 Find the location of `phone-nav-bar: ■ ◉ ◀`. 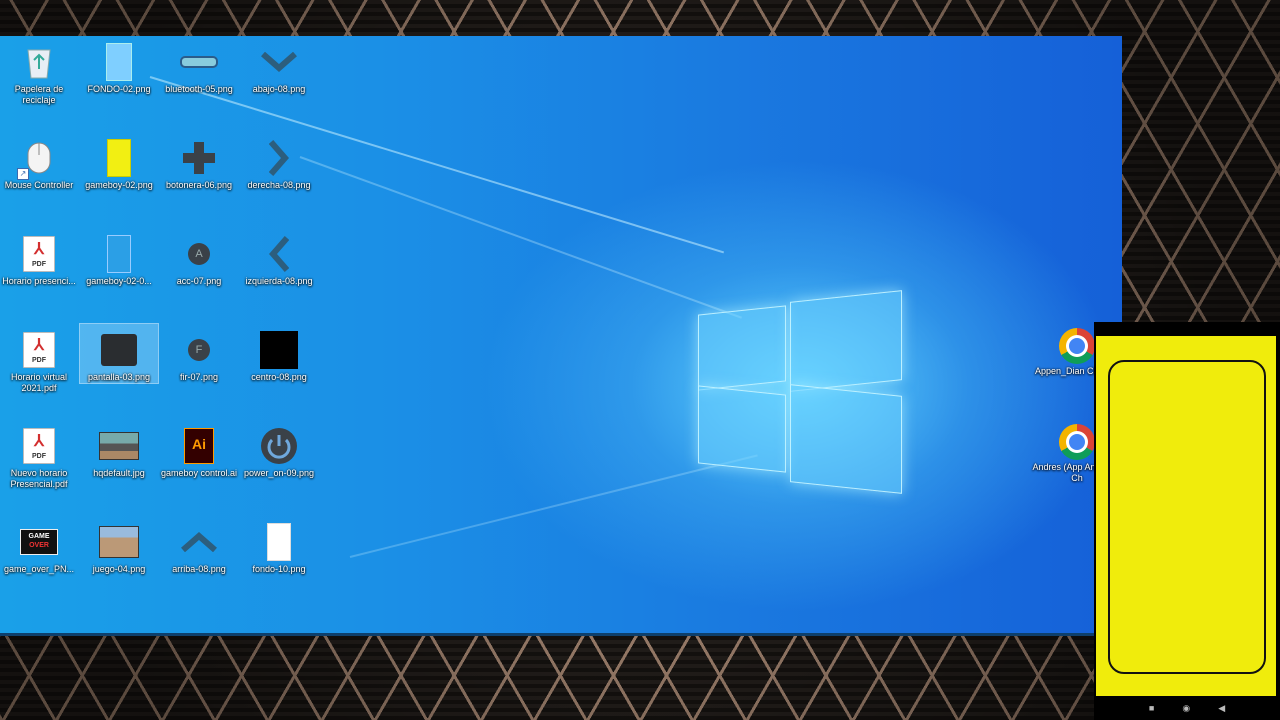

phone-nav-bar: ■ ◉ ◀ is located at coordinates (1187, 708).